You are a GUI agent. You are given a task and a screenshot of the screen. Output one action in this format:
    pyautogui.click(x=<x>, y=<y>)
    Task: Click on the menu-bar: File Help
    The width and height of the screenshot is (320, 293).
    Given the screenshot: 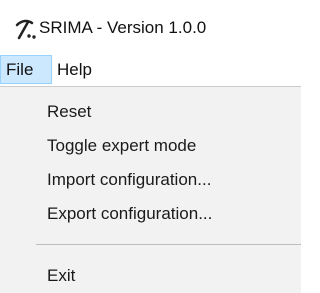 What is the action you would take?
    pyautogui.click(x=150, y=69)
    